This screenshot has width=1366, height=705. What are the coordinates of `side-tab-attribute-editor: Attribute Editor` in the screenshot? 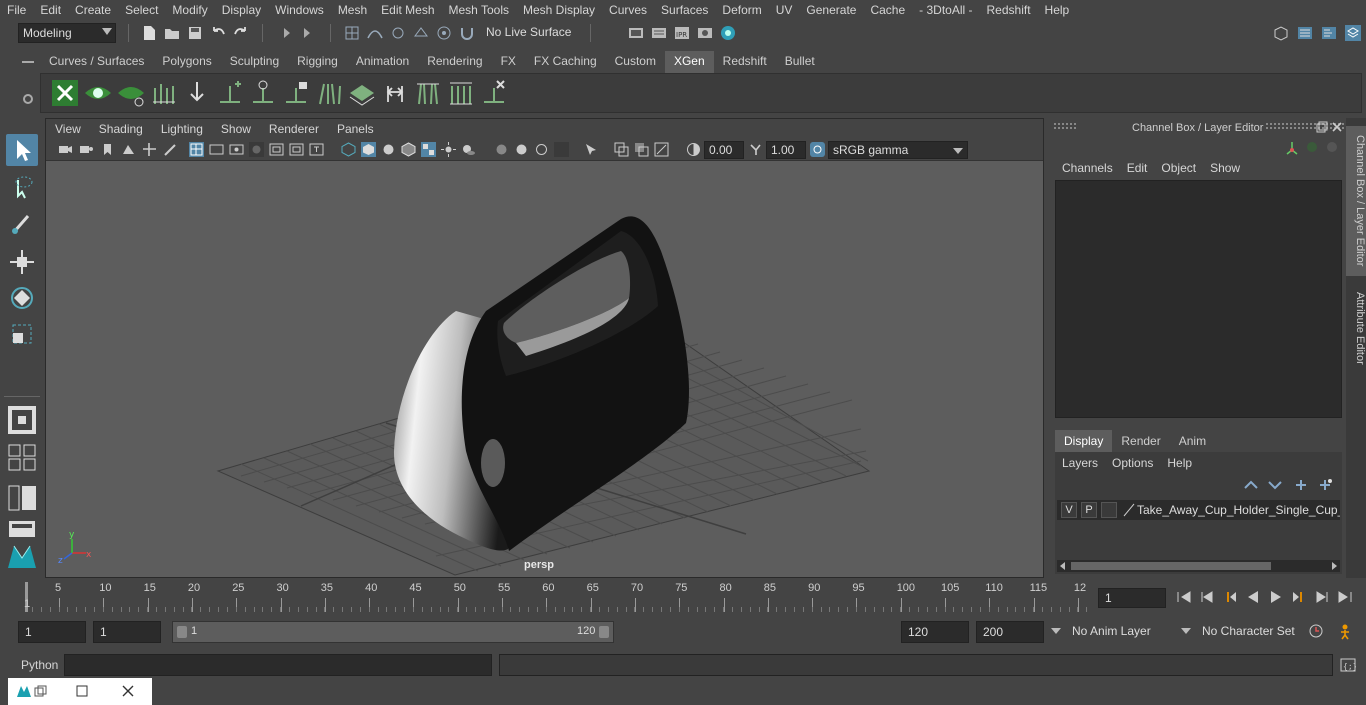 It's located at (1356, 328).